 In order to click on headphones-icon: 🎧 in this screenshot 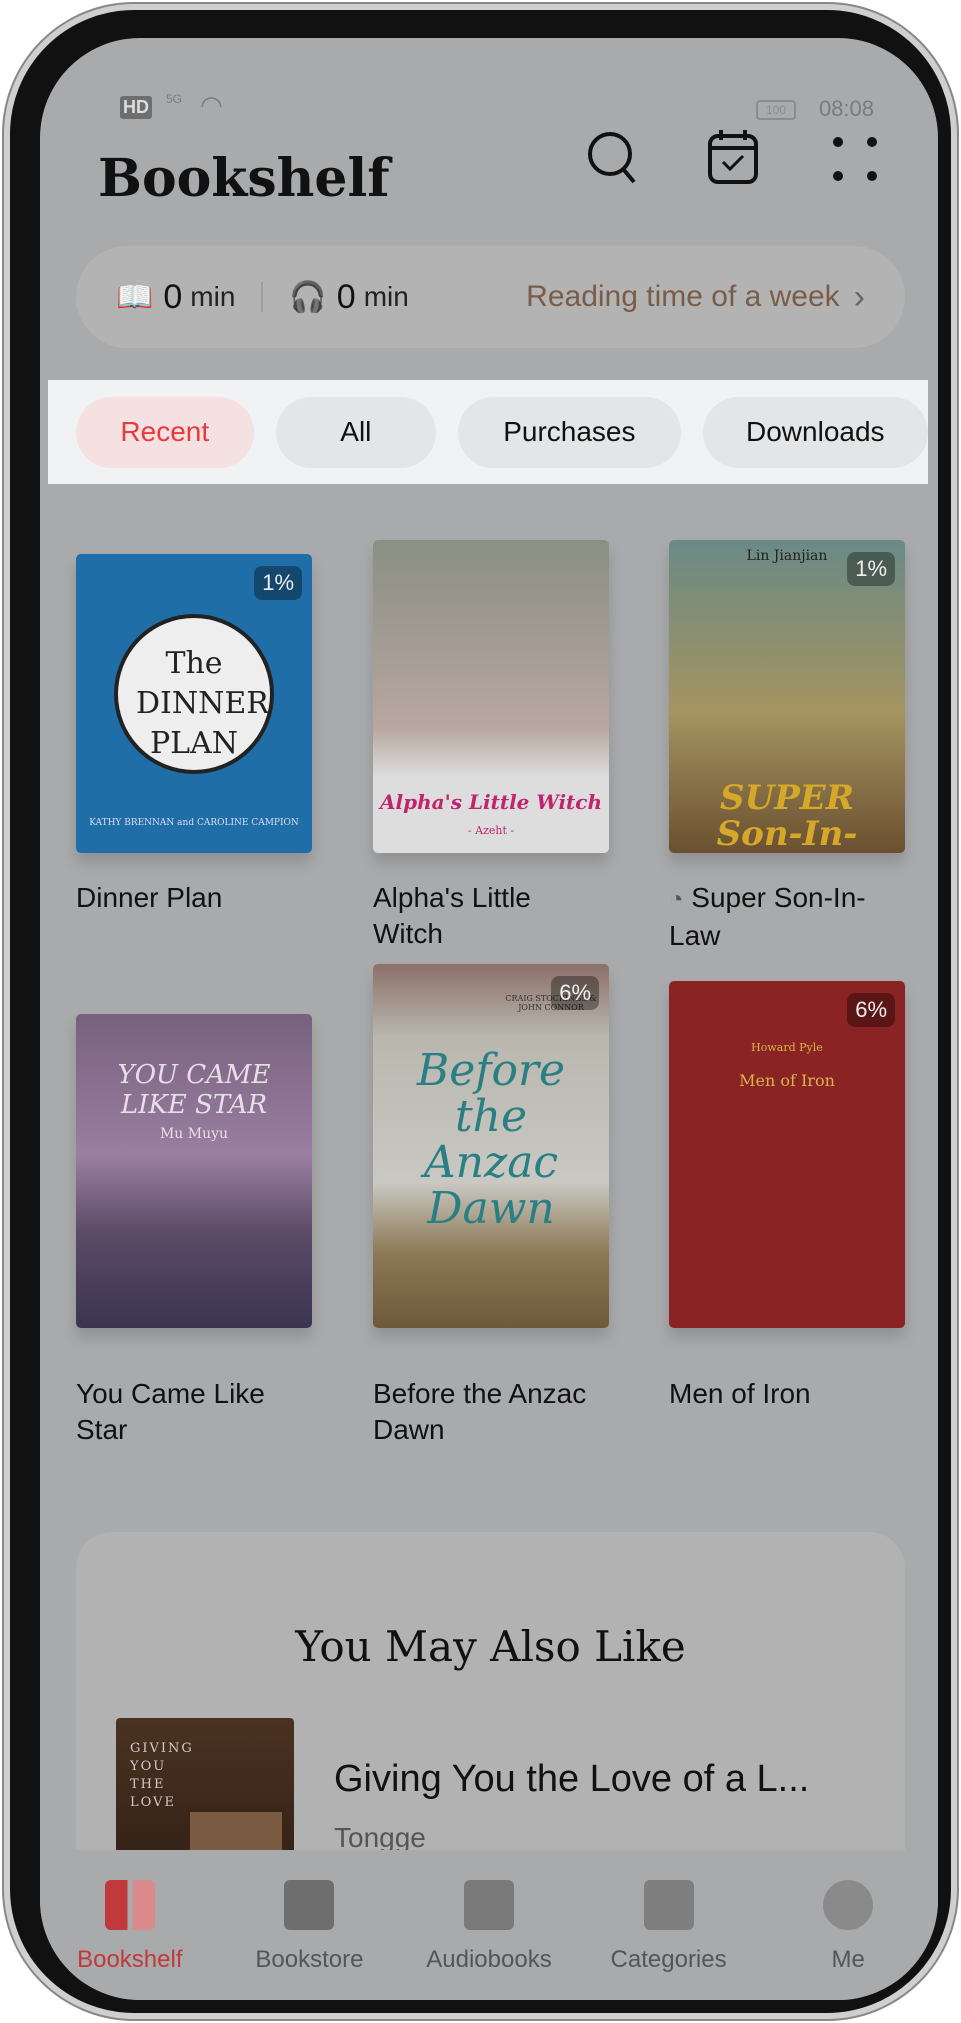, I will do `click(308, 297)`.